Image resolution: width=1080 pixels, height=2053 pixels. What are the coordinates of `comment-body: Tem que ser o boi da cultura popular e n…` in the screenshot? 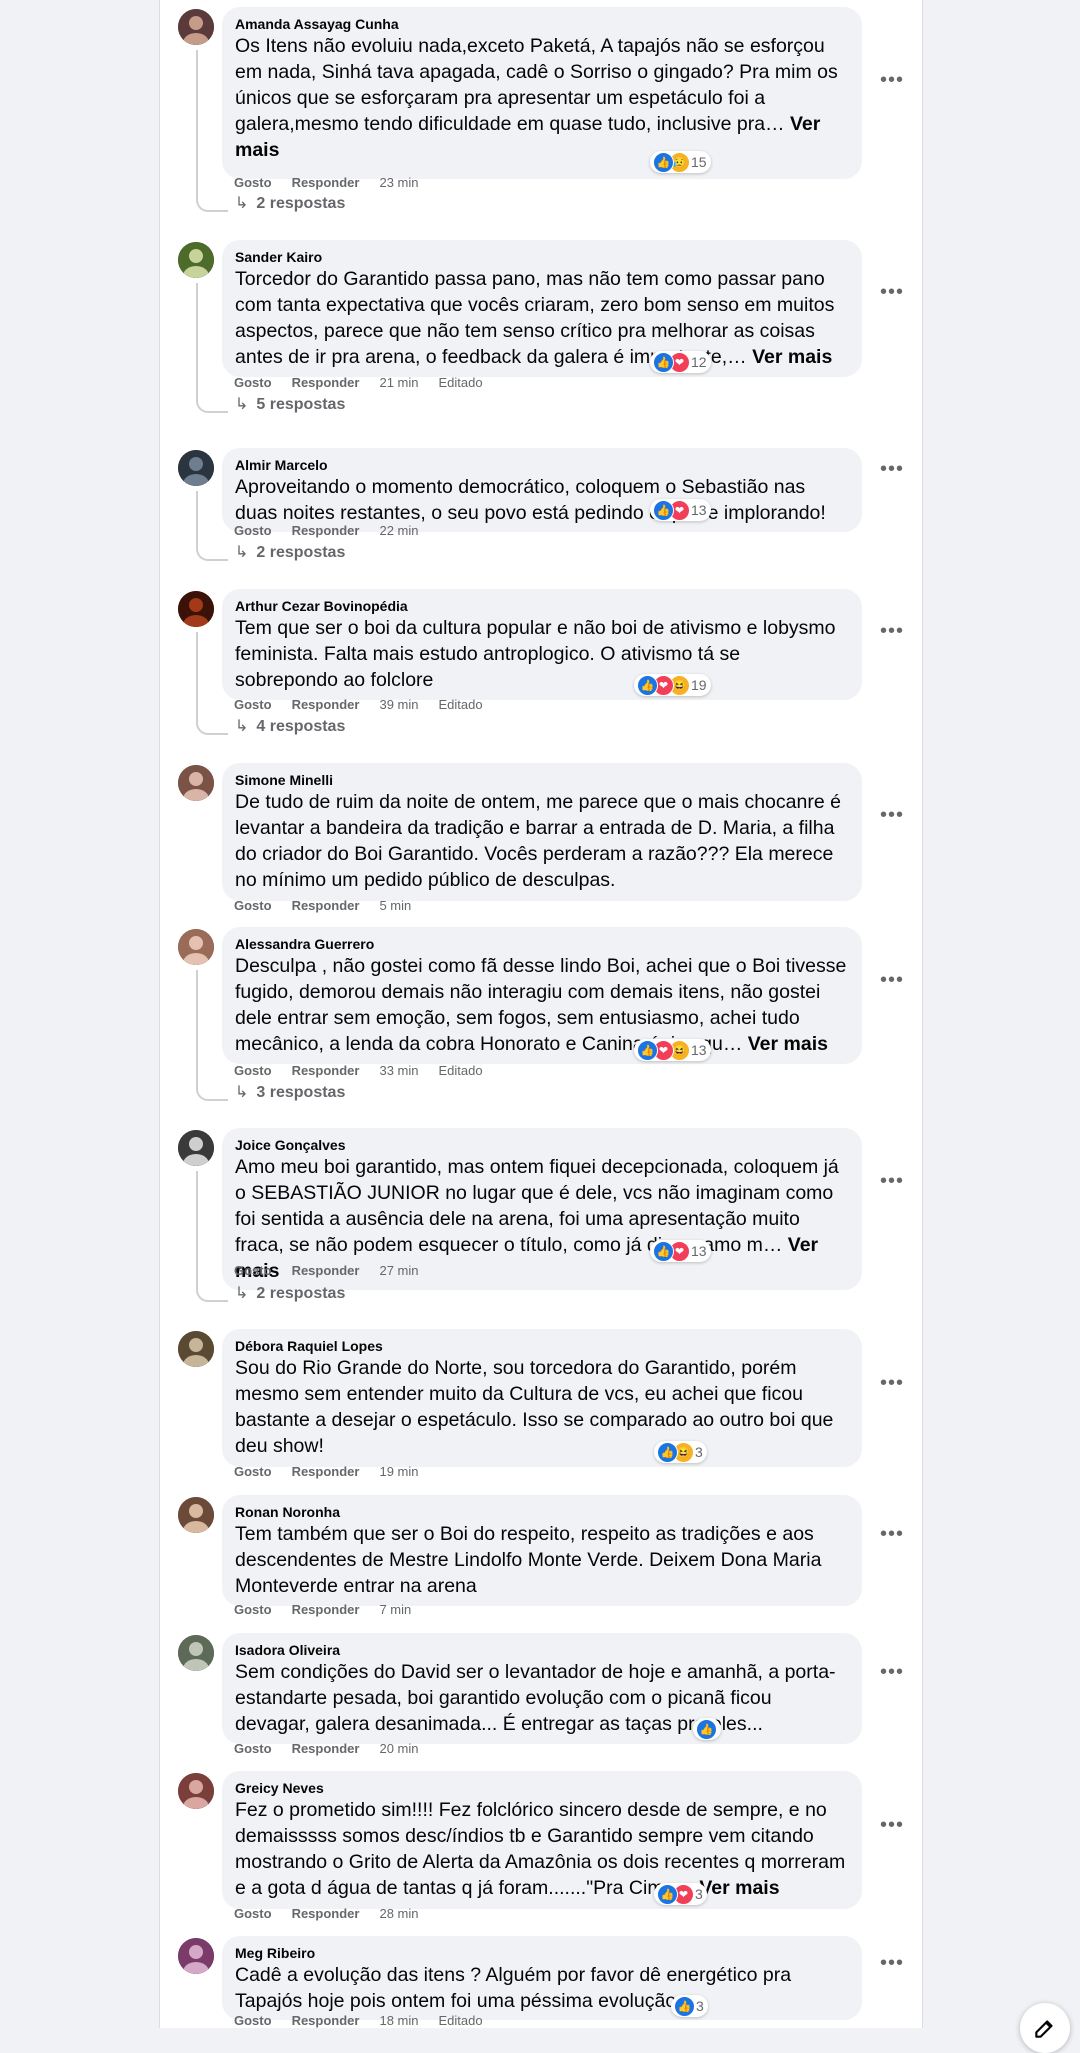 It's located at (535, 654).